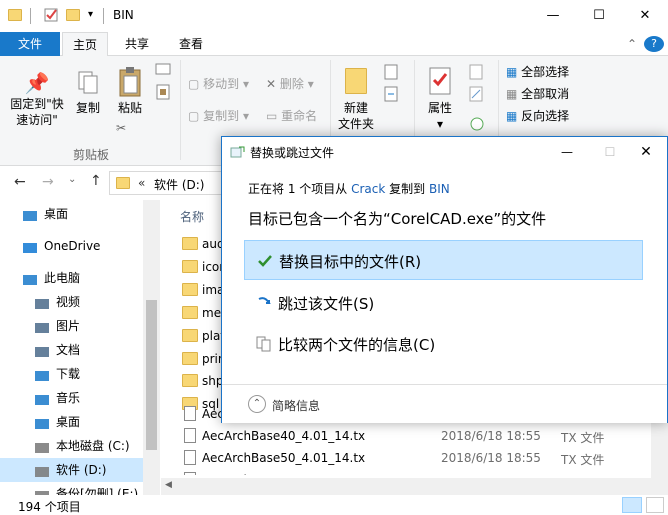 The image size is (668, 515). Describe the element at coordinates (546, 72) in the screenshot. I see `select-all-button: ▦ 全部选择` at that location.